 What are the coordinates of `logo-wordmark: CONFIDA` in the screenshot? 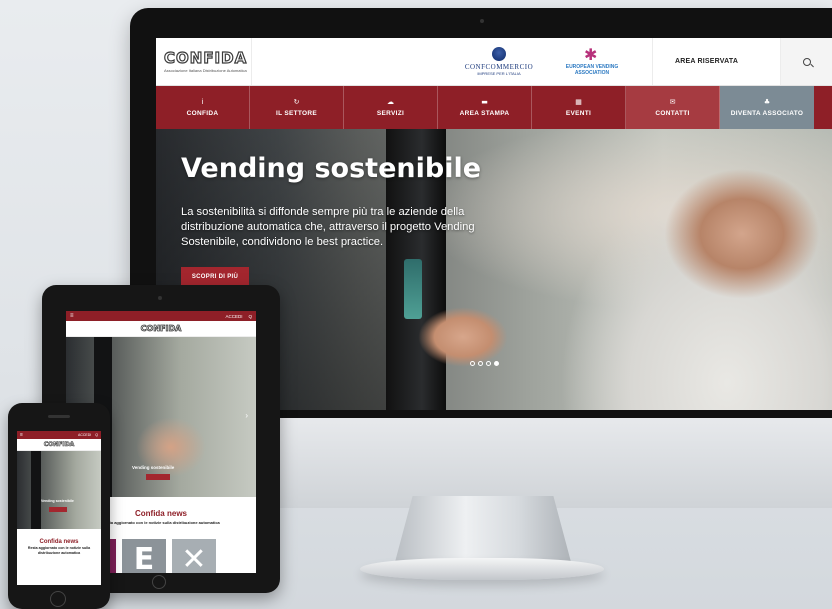 It's located at (205, 58).